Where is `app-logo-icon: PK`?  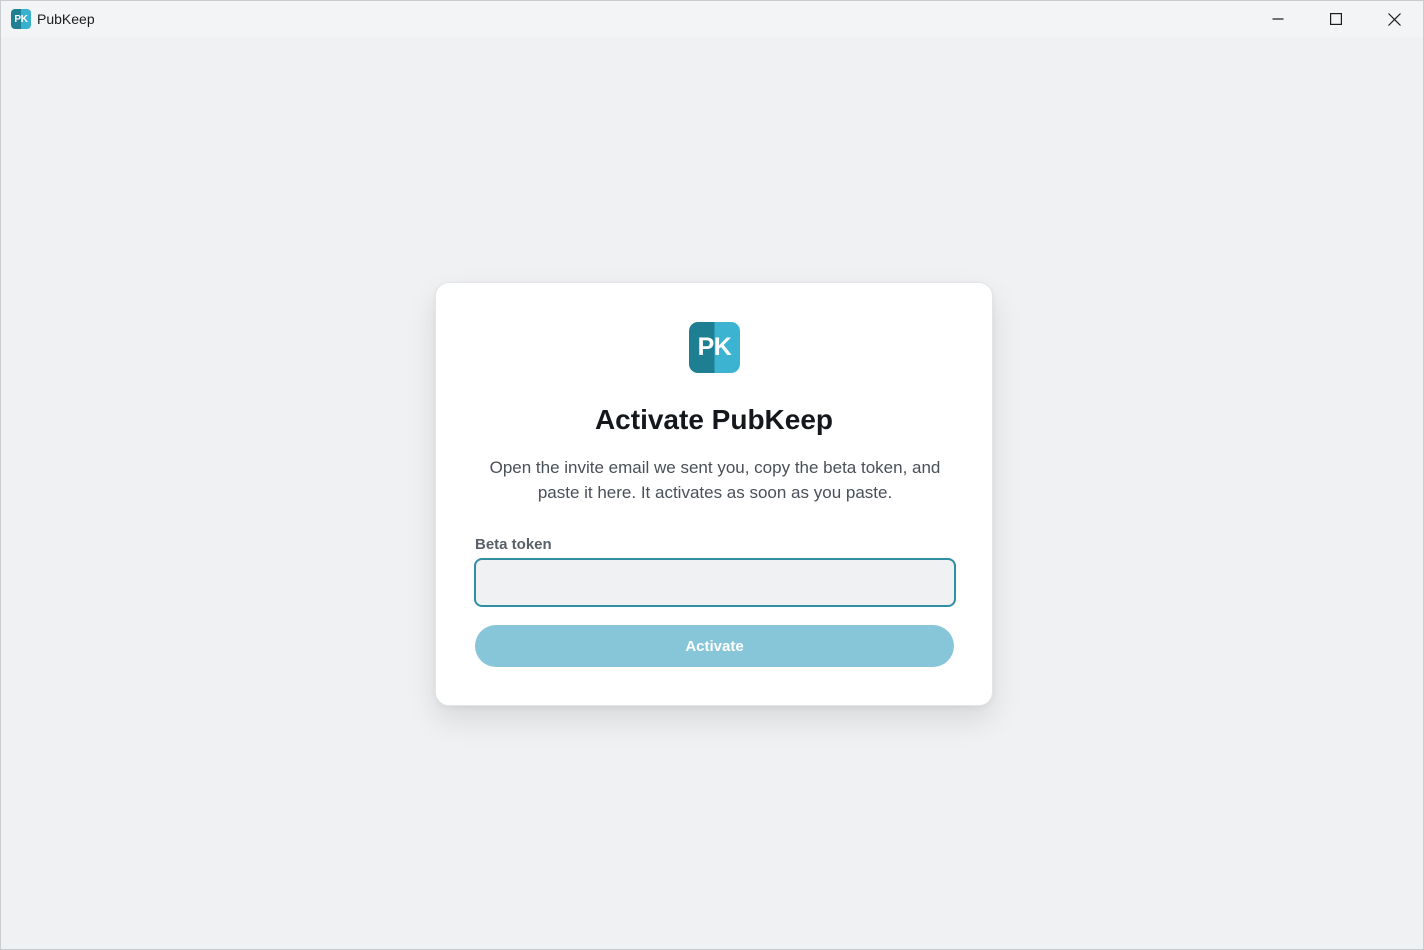 app-logo-icon: PK is located at coordinates (21, 19).